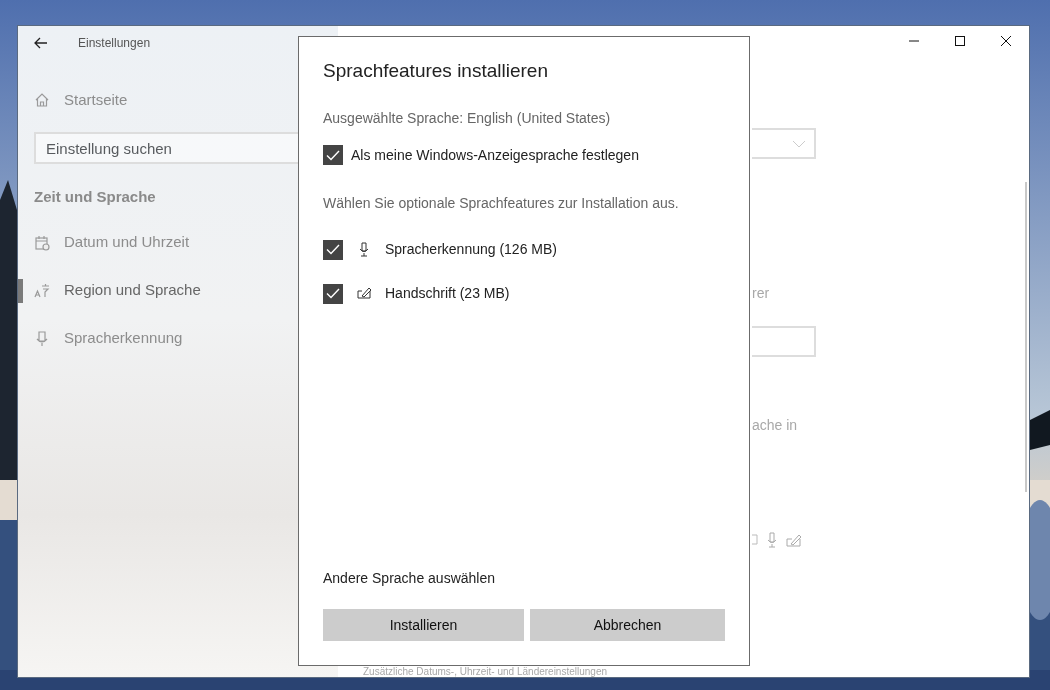 The image size is (1050, 690). I want to click on scrollbar, so click(1026, 337).